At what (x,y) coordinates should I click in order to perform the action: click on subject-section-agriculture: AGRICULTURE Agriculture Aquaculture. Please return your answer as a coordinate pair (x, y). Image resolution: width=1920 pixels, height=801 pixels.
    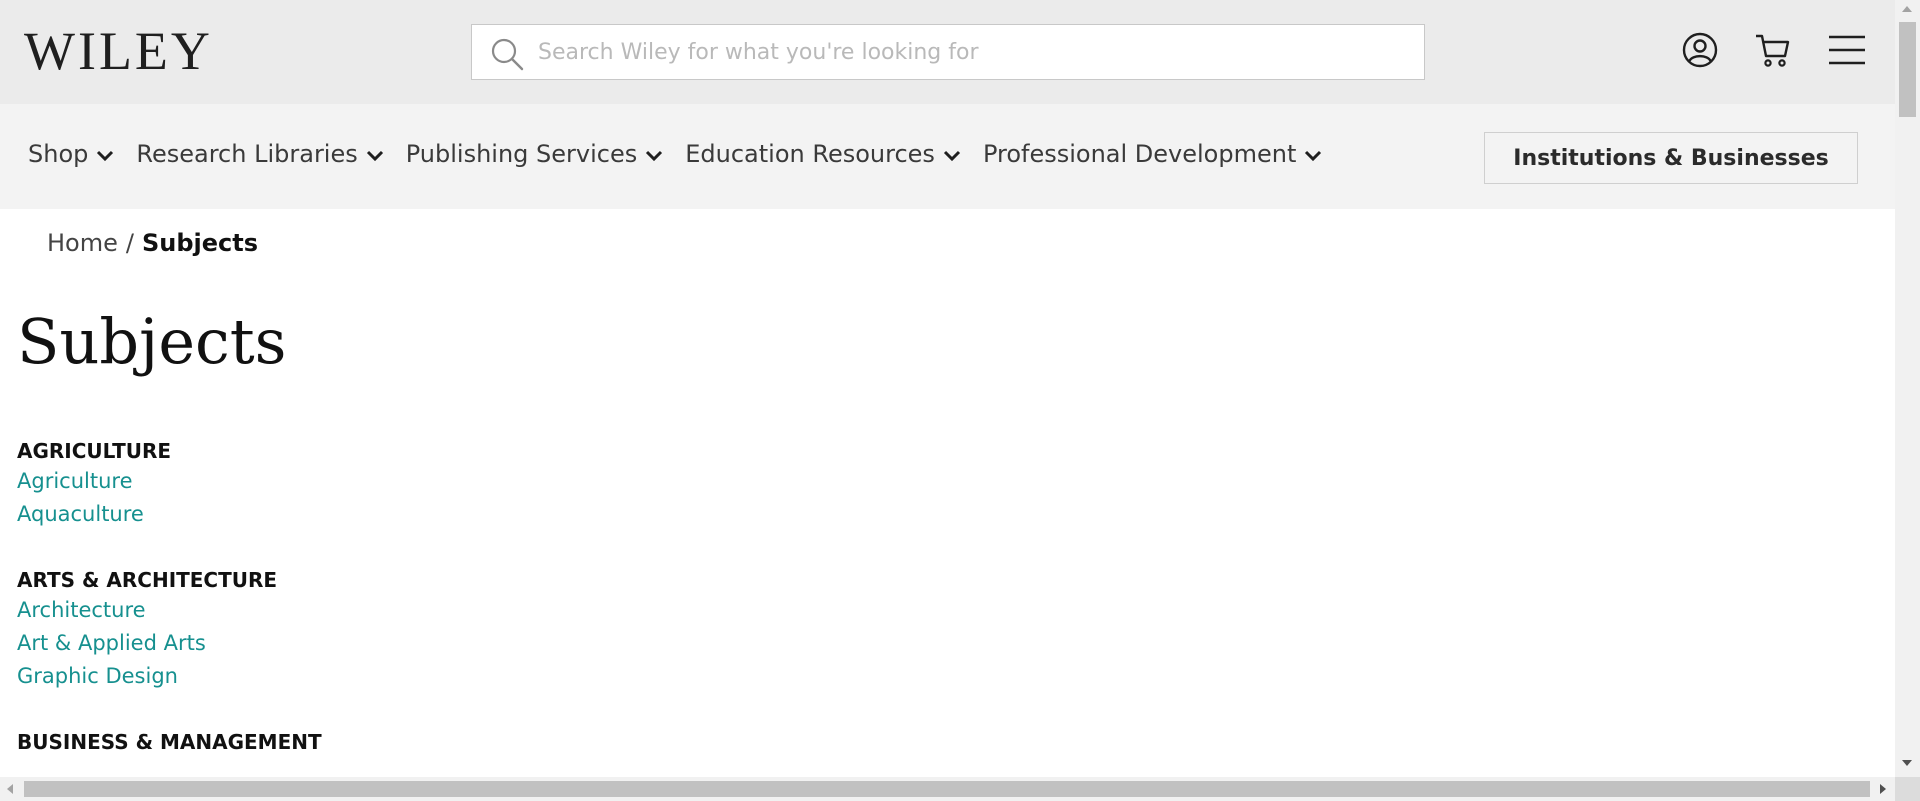
    Looking at the image, I should click on (467, 484).